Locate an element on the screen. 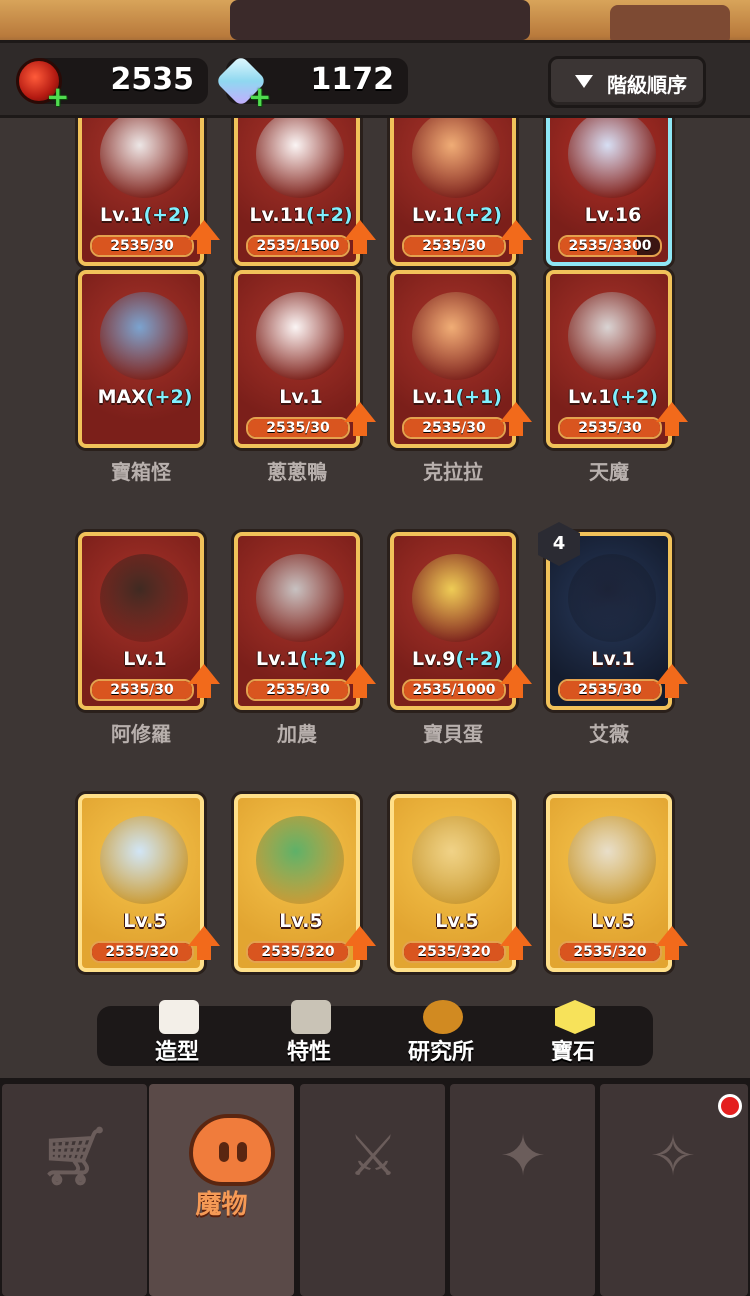  nav-monsters-label: 魔物 is located at coordinates (221, 1205).